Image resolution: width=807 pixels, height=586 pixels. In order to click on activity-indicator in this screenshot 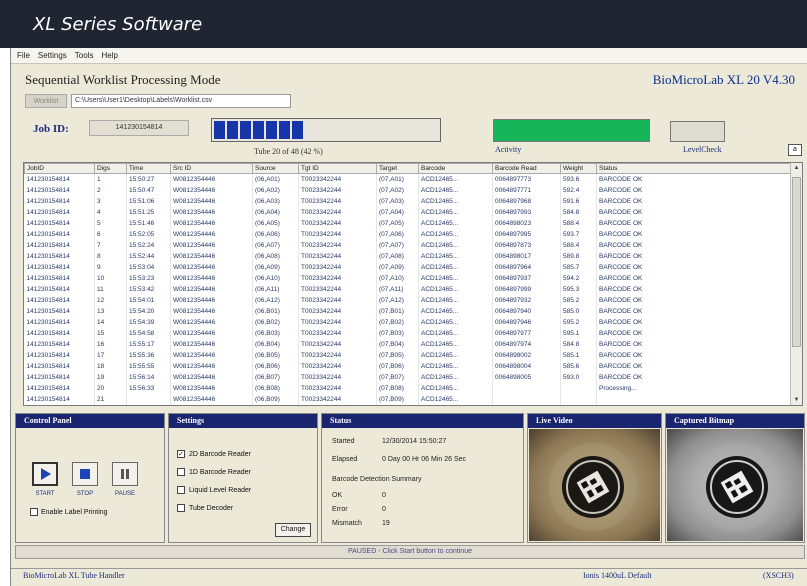, I will do `click(571, 130)`.